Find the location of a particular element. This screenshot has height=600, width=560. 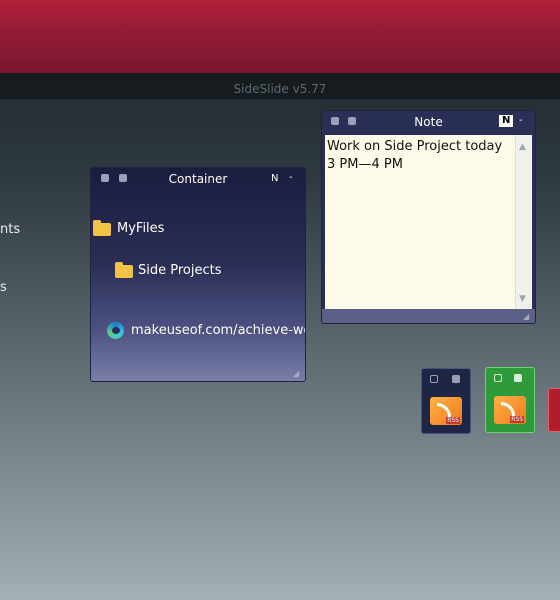

rss-tile-2: RSS is located at coordinates (510, 400).